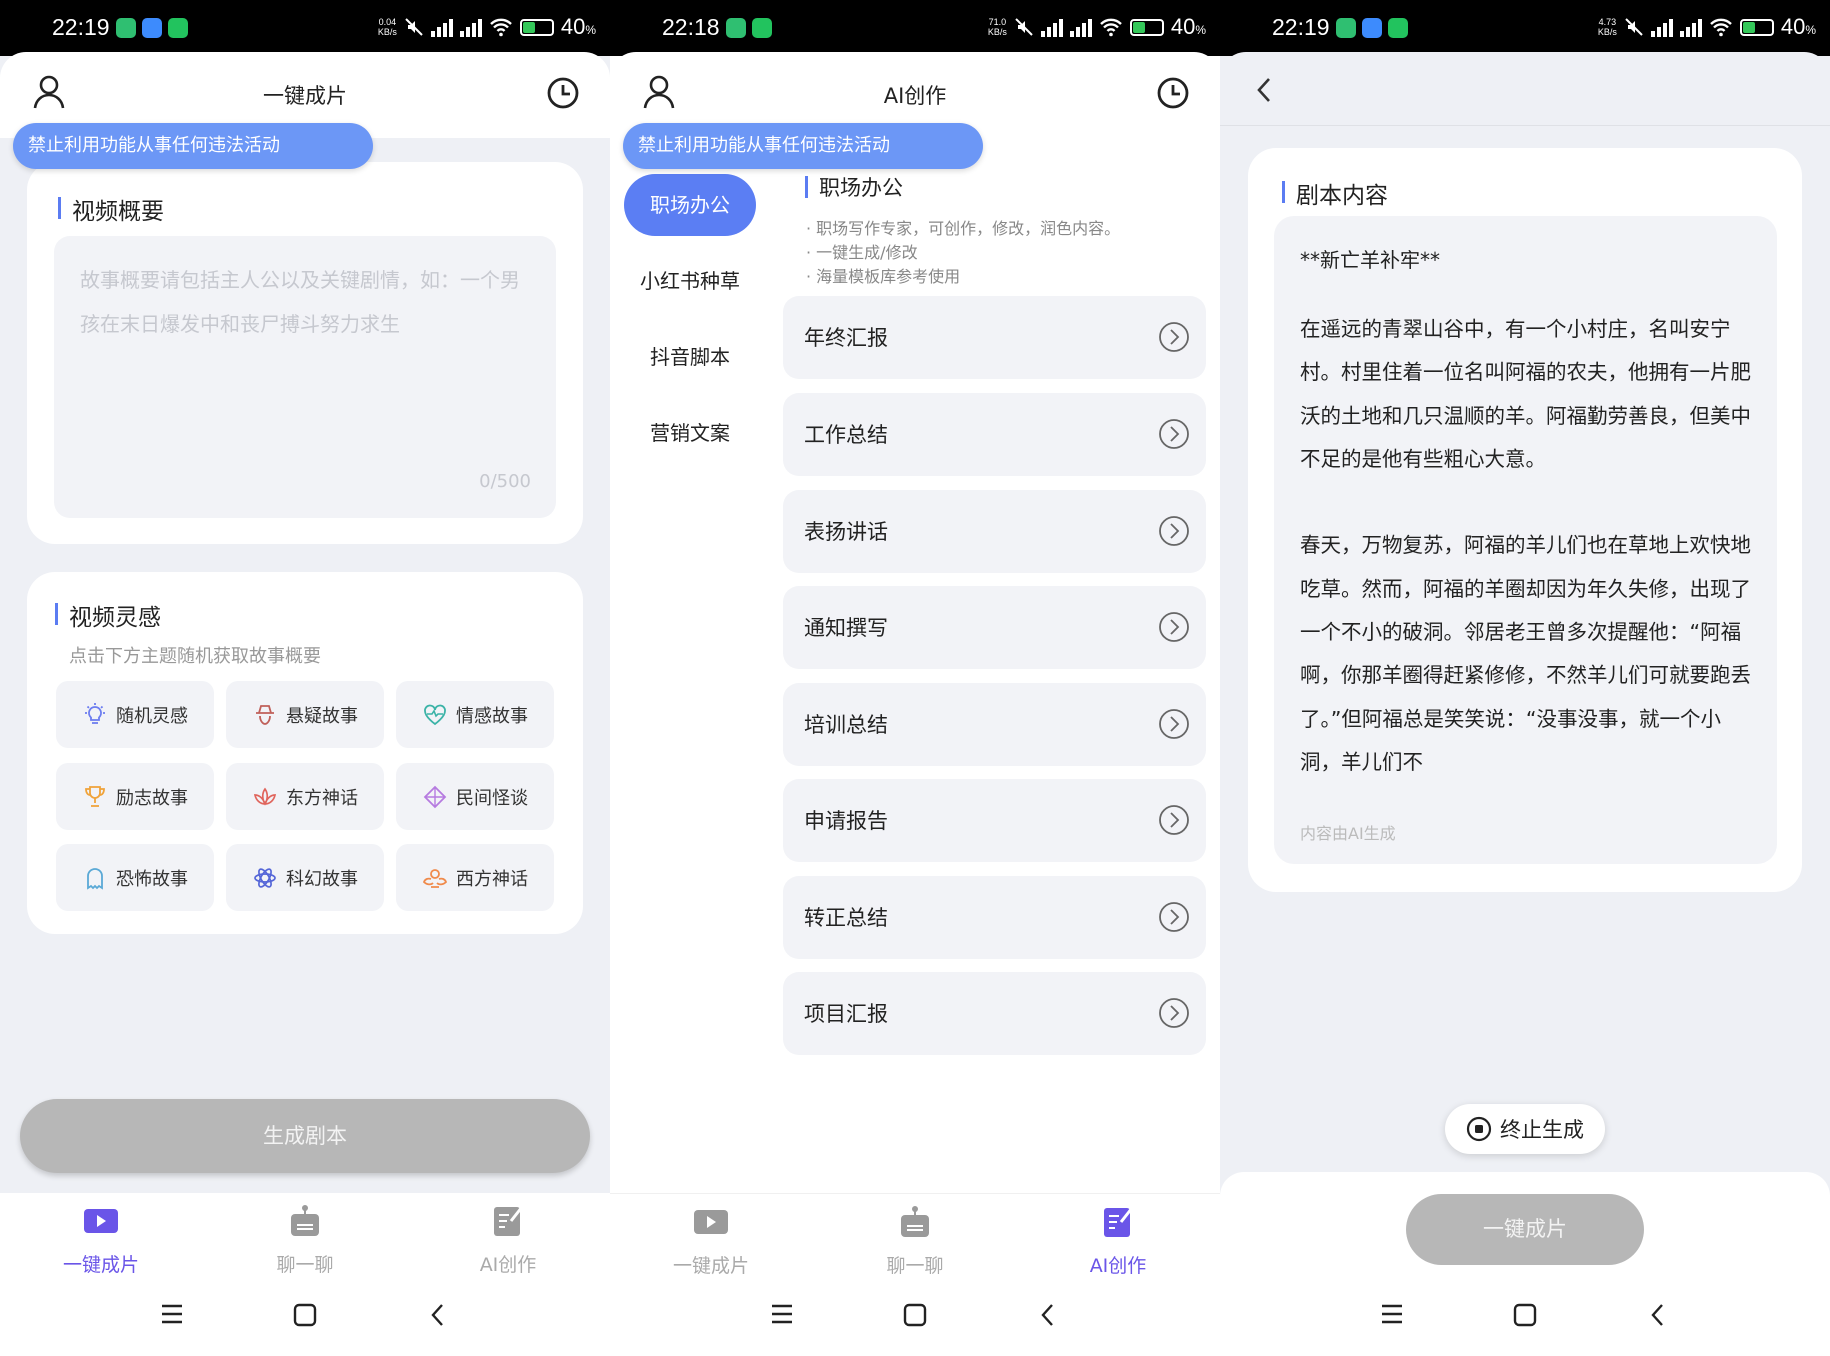 The width and height of the screenshot is (1830, 1356). What do you see at coordinates (81, 27) in the screenshot?
I see `status-time: 22:19` at bounding box center [81, 27].